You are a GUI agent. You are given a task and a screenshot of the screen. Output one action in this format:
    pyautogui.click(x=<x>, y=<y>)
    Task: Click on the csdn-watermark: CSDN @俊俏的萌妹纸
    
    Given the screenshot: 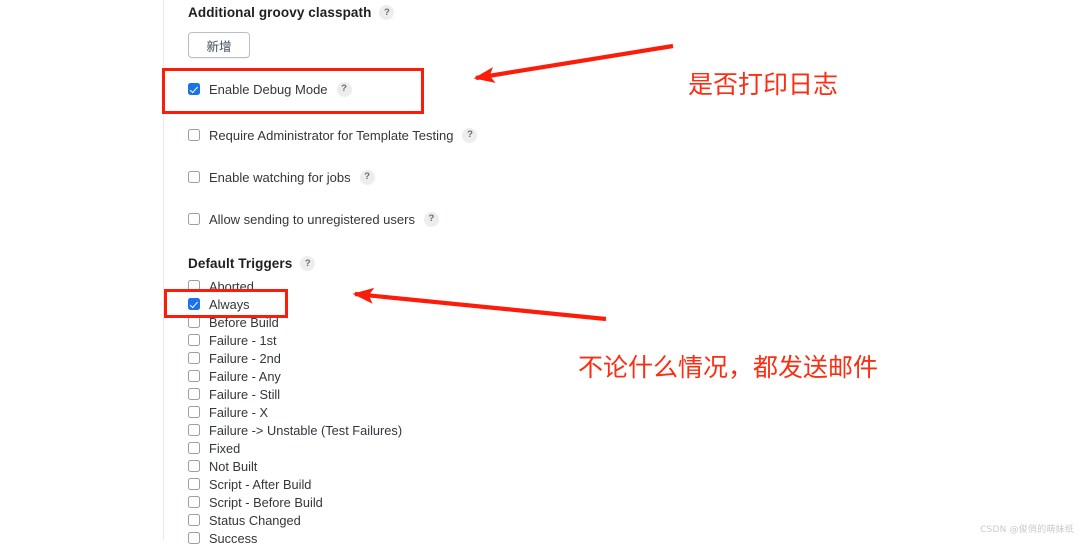 What is the action you would take?
    pyautogui.click(x=1027, y=530)
    